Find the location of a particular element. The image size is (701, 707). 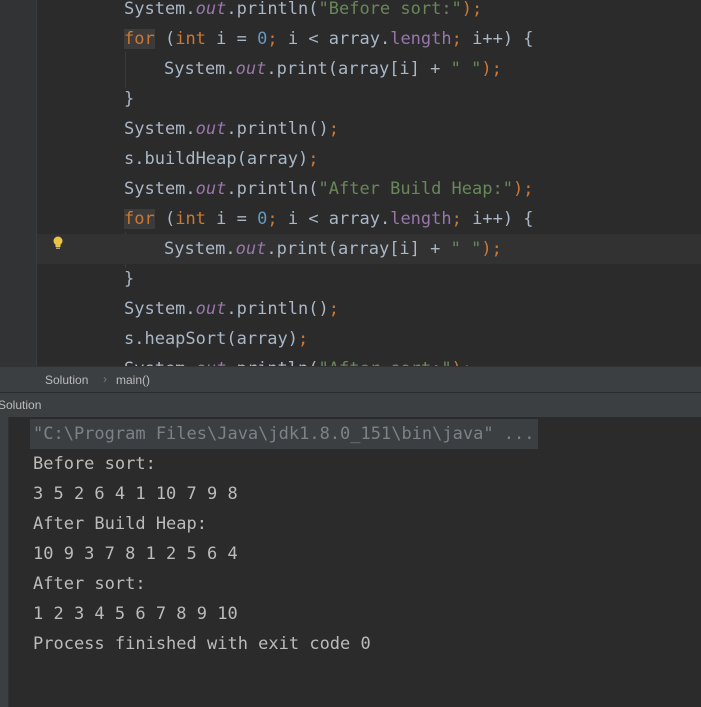

console-output-line: 1 2 3 4 5 6 7 8 9 10 is located at coordinates (135, 614).